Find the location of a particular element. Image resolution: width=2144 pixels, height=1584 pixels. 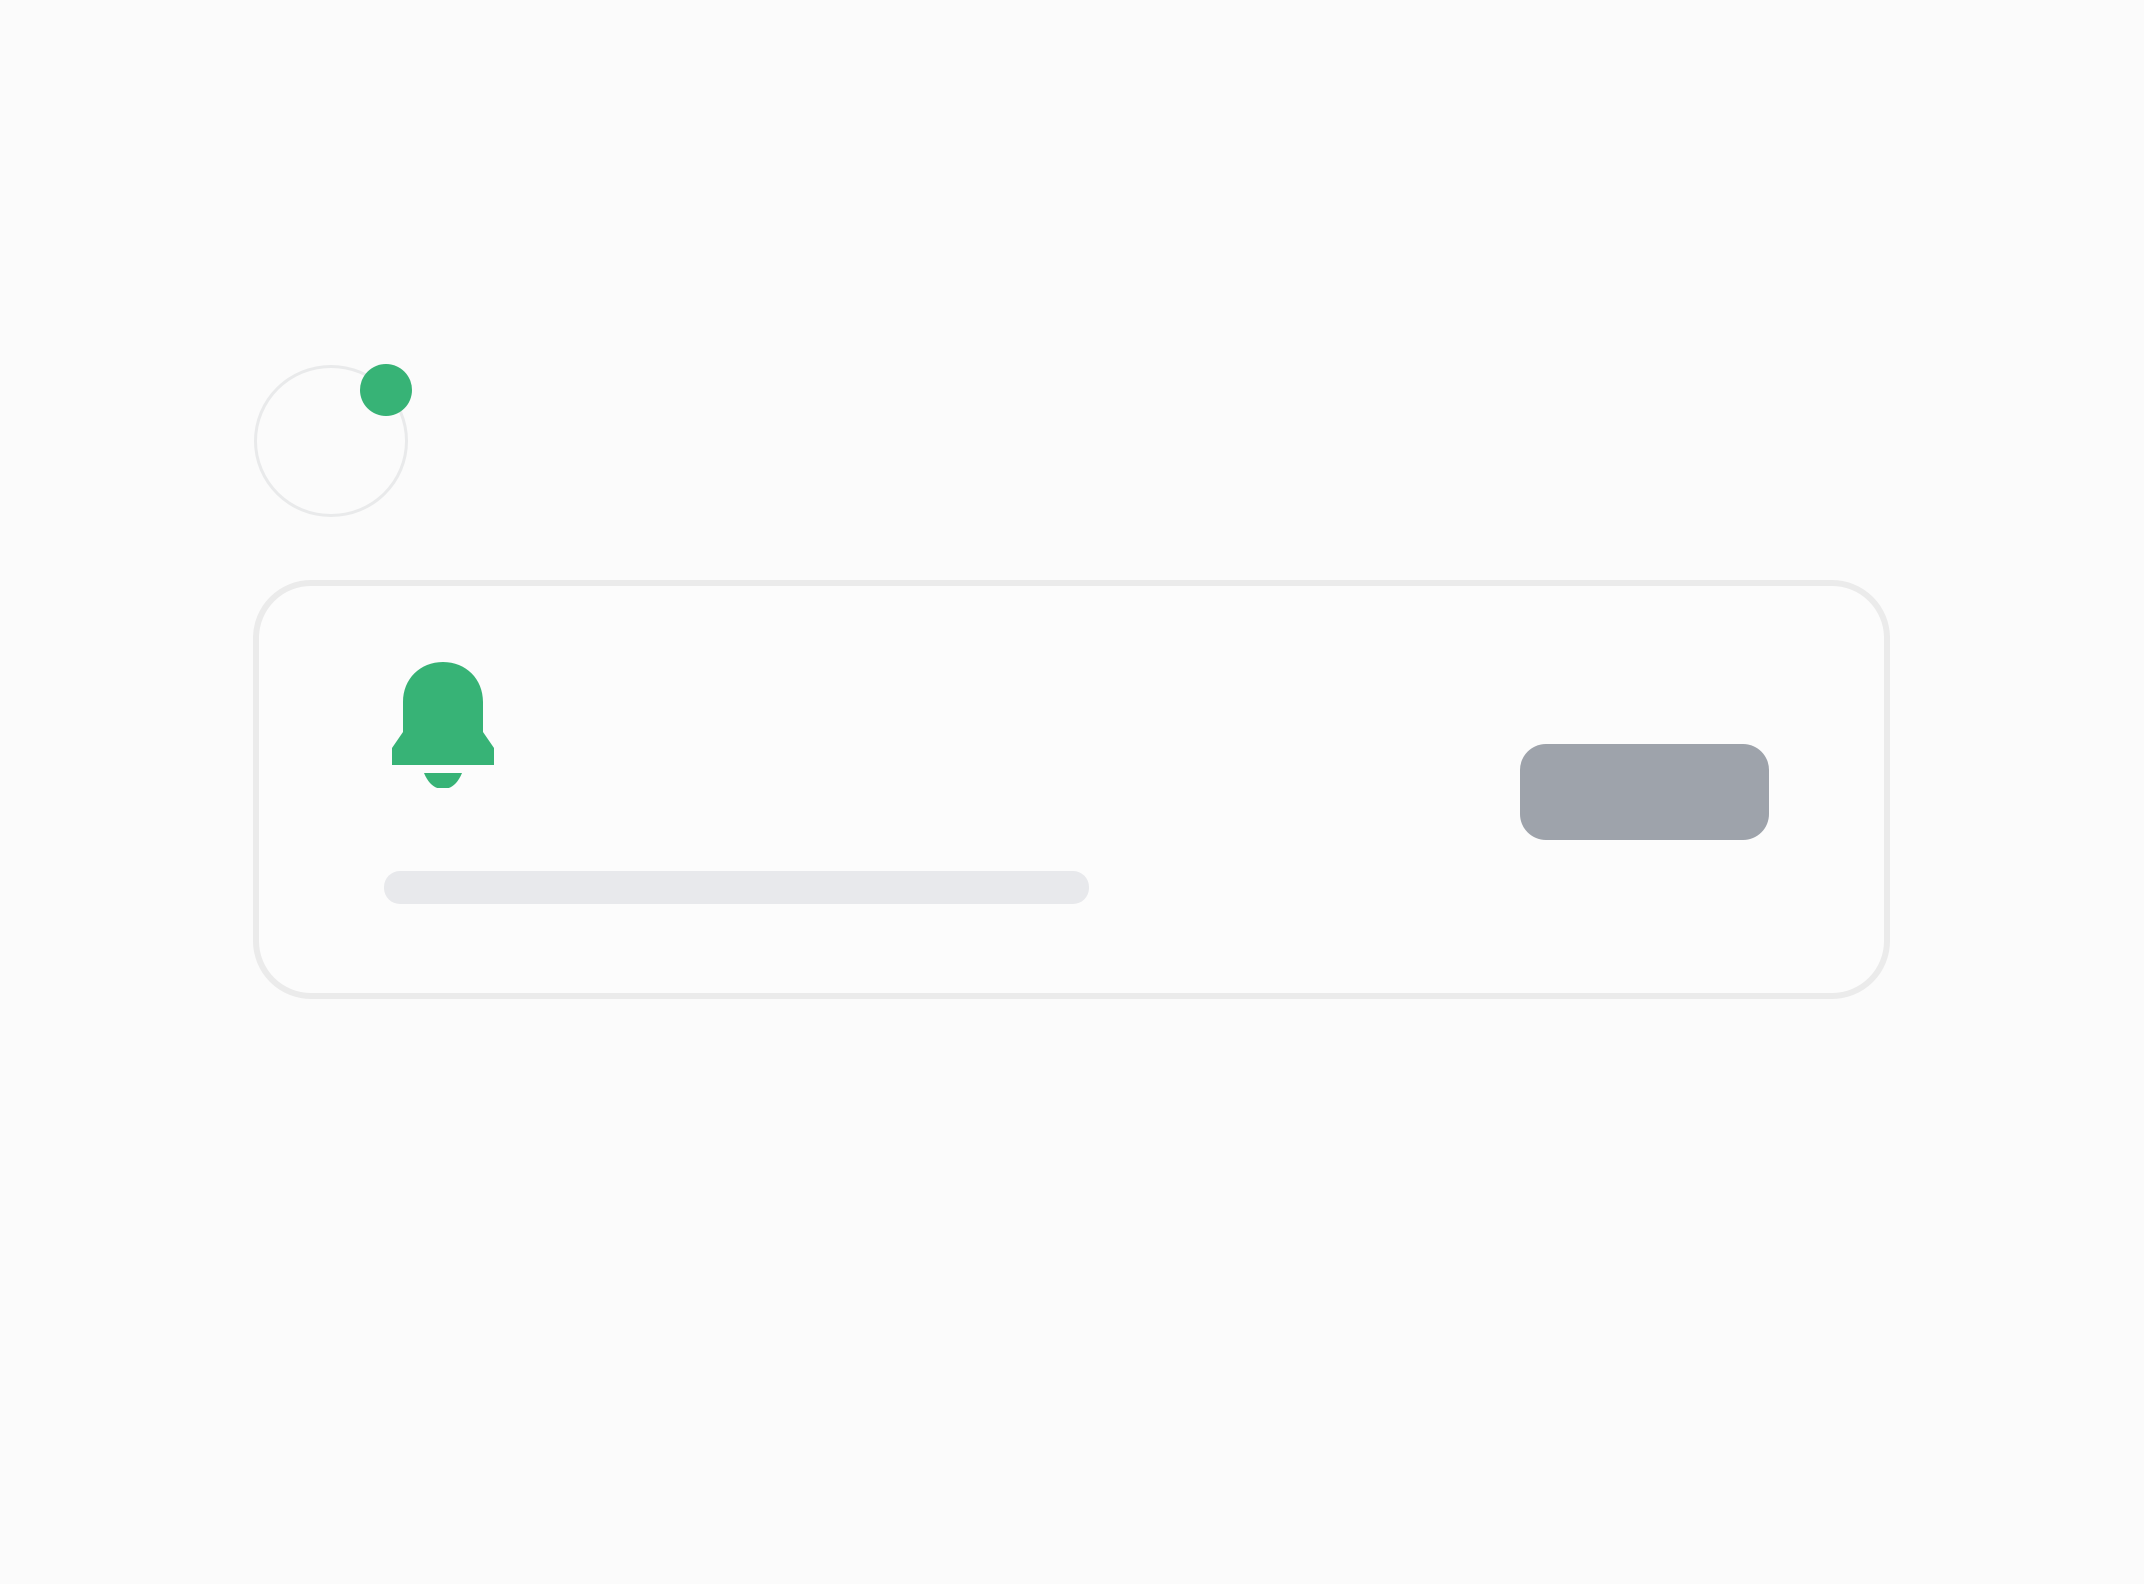

bell-icon is located at coordinates (443, 725).